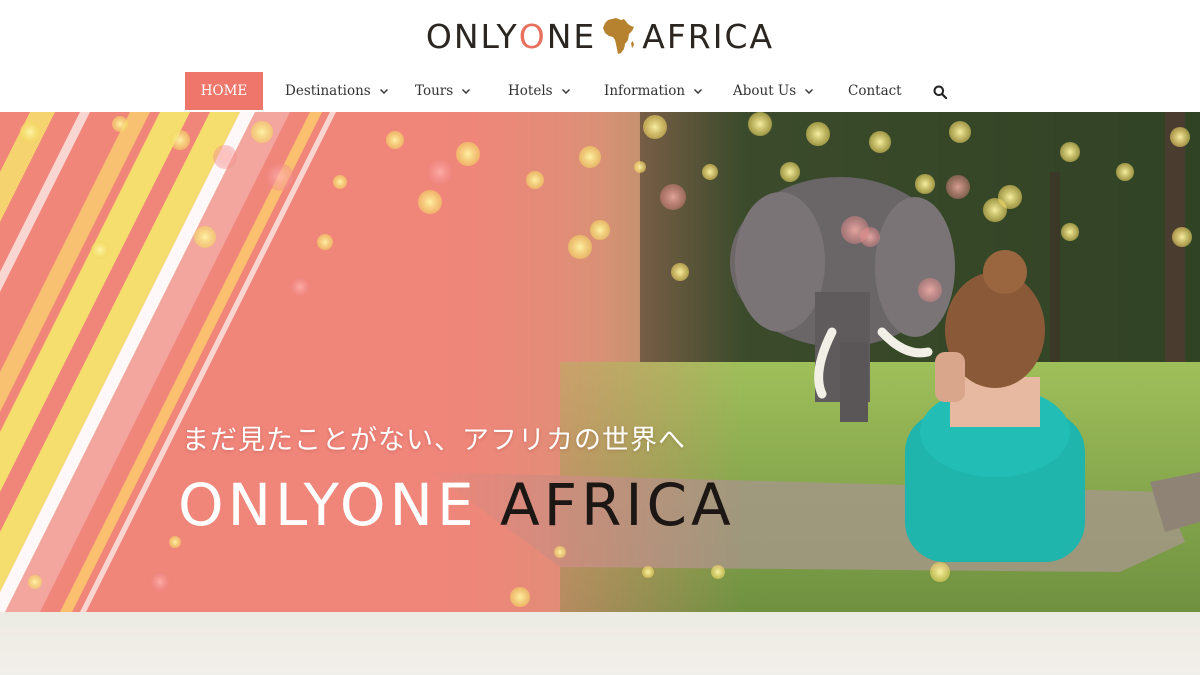  I want to click on africa-map-icon, so click(619, 36).